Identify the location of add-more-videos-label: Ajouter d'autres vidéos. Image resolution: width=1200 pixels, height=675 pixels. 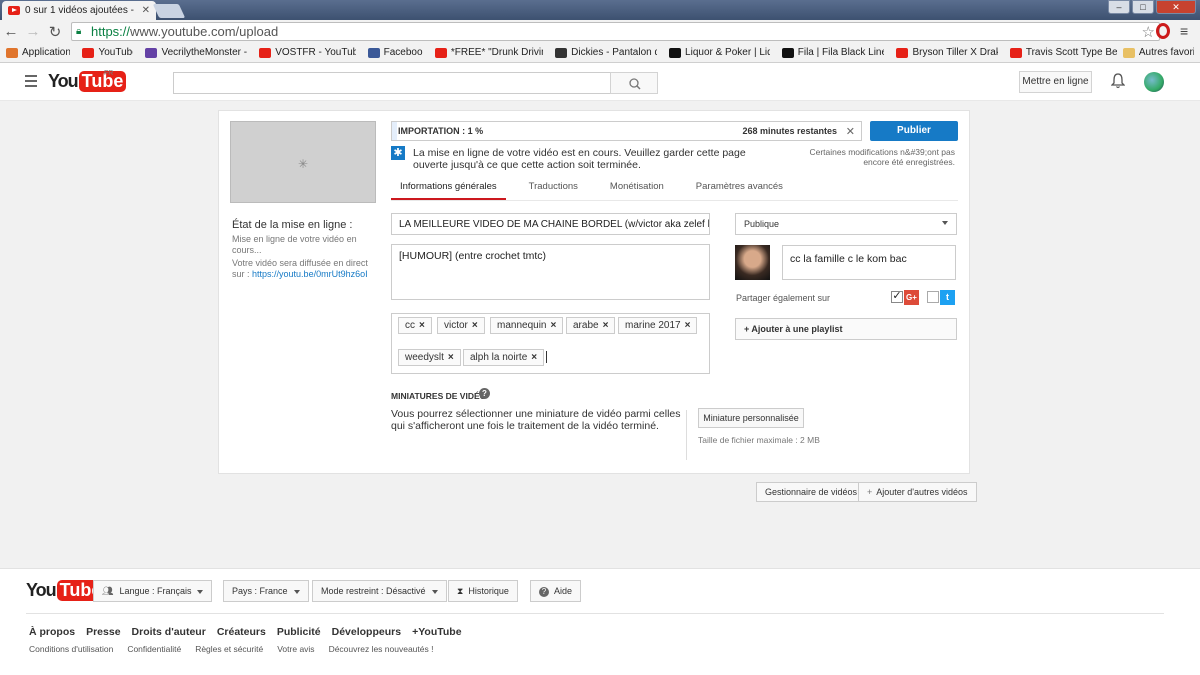
(922, 492).